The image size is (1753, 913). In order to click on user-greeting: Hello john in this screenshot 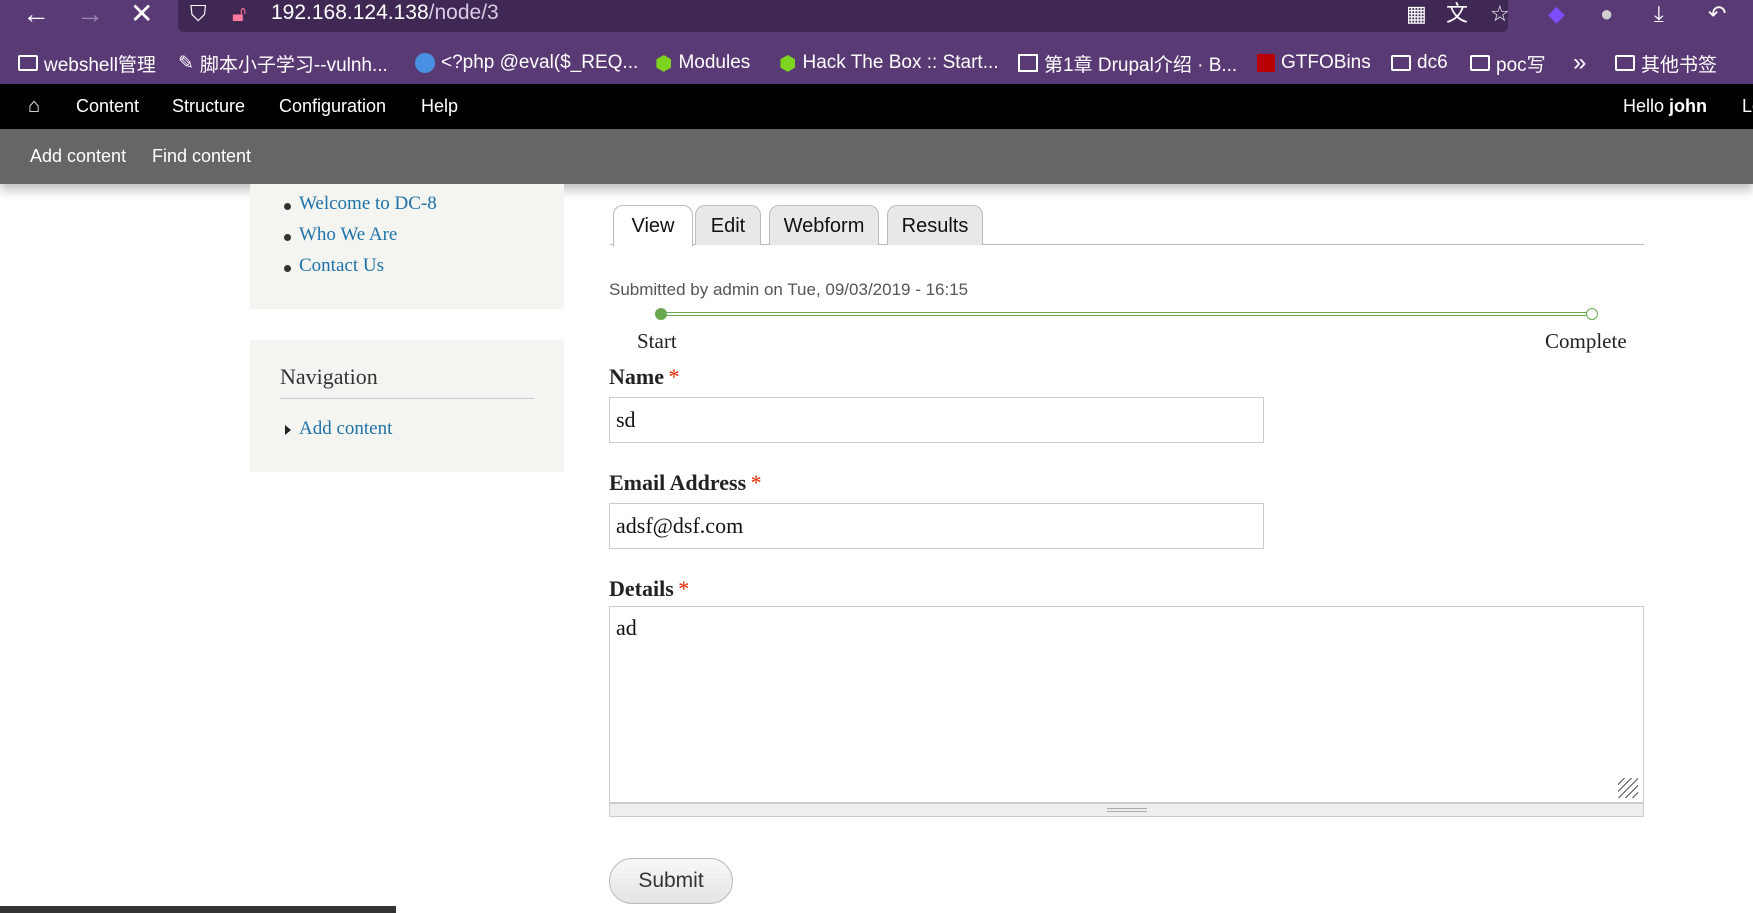, I will do `click(1665, 106)`.